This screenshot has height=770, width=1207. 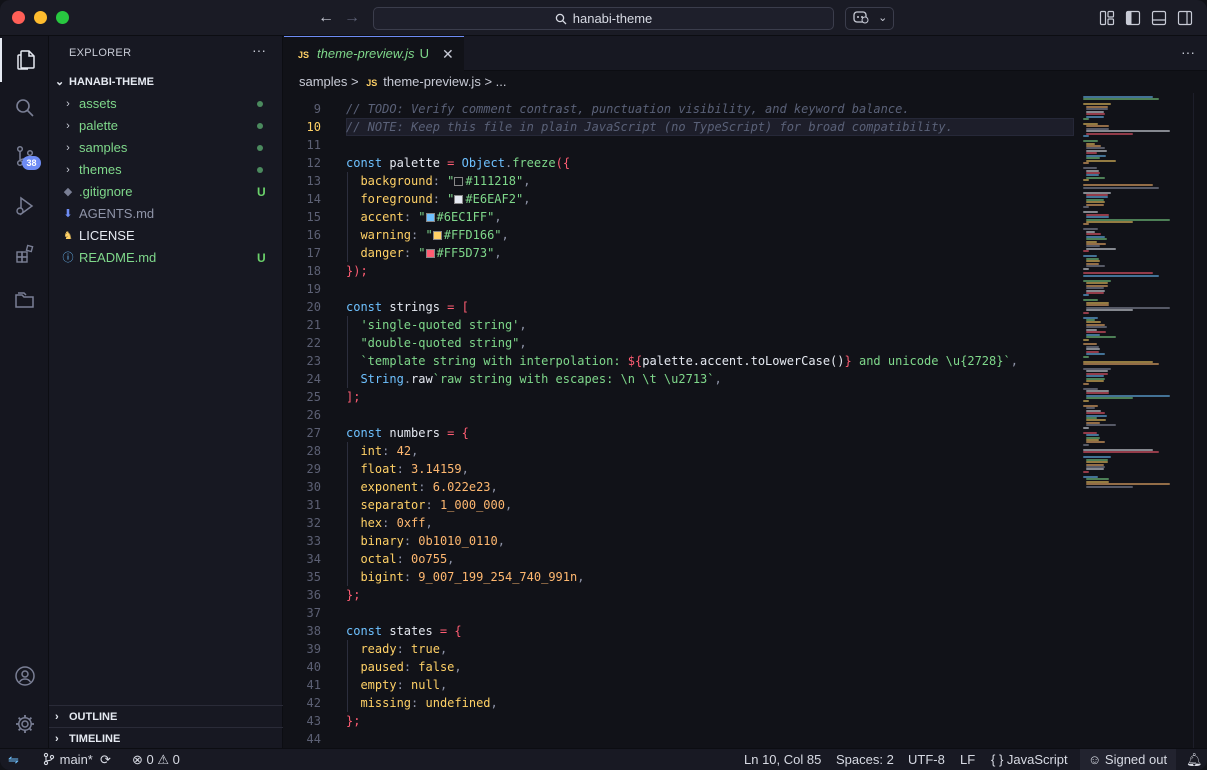 What do you see at coordinates (313, 271) in the screenshot?
I see `line-number: 18` at bounding box center [313, 271].